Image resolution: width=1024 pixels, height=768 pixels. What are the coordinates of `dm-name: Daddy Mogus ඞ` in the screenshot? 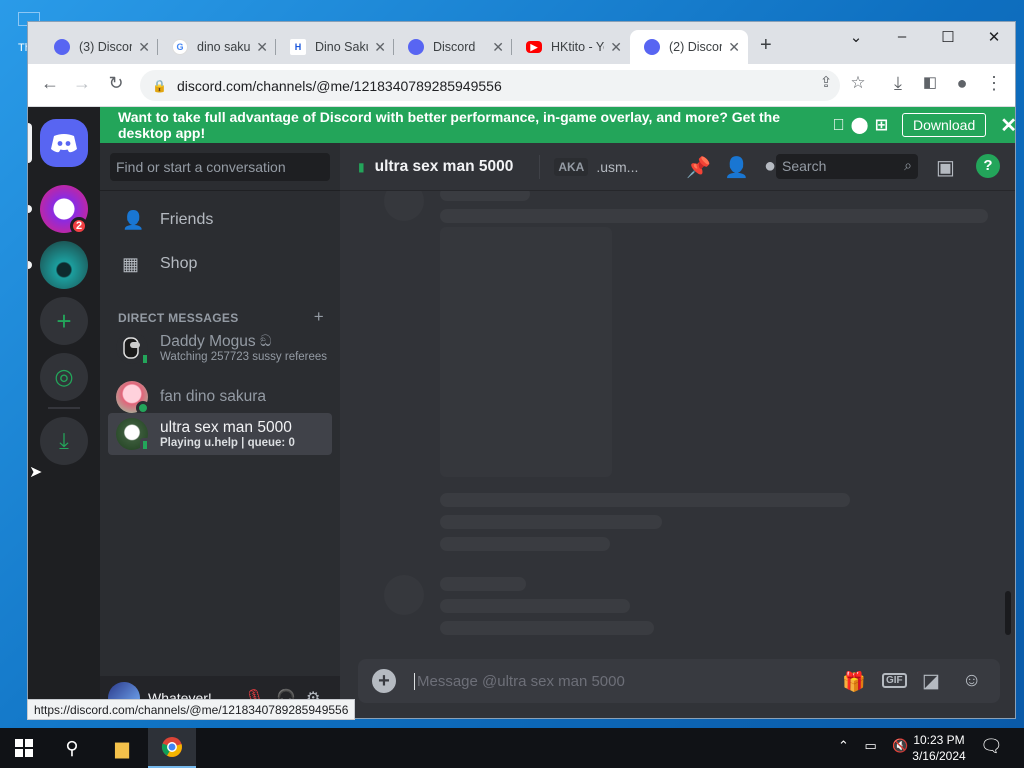 It's located at (216, 341).